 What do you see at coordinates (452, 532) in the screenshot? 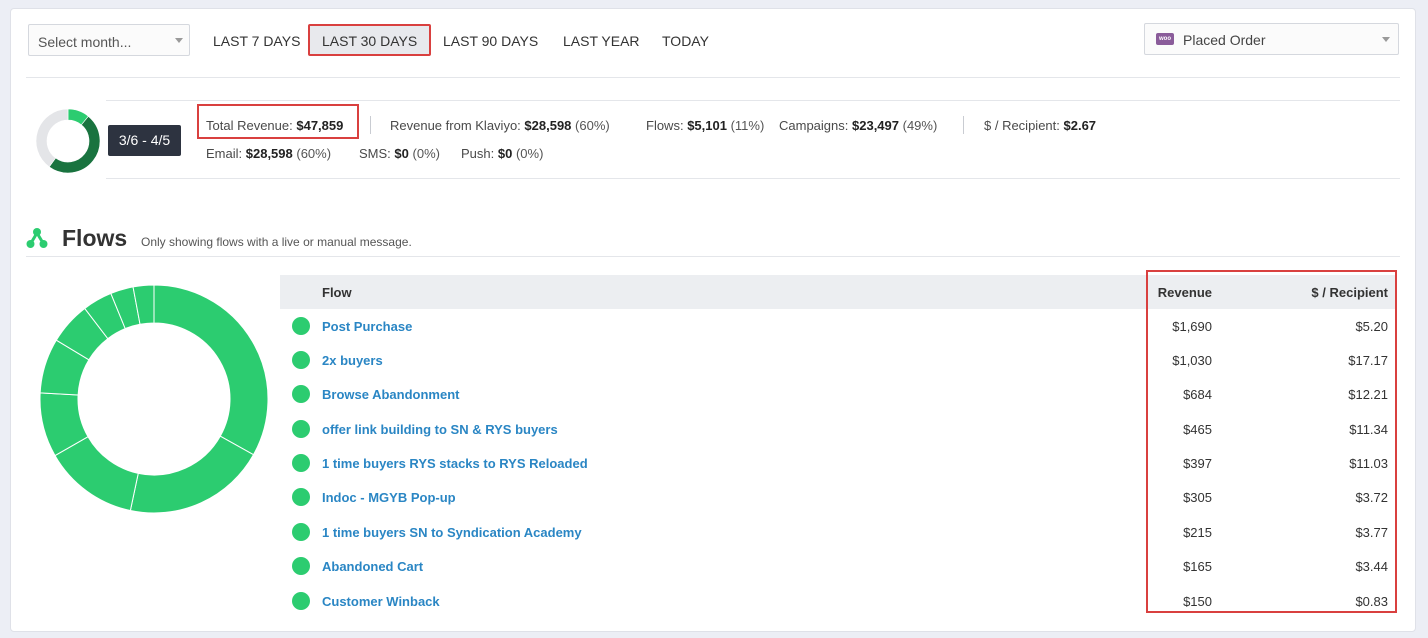
I see `flow-name-link: 1 time buyers SN to Syndication Academy` at bounding box center [452, 532].